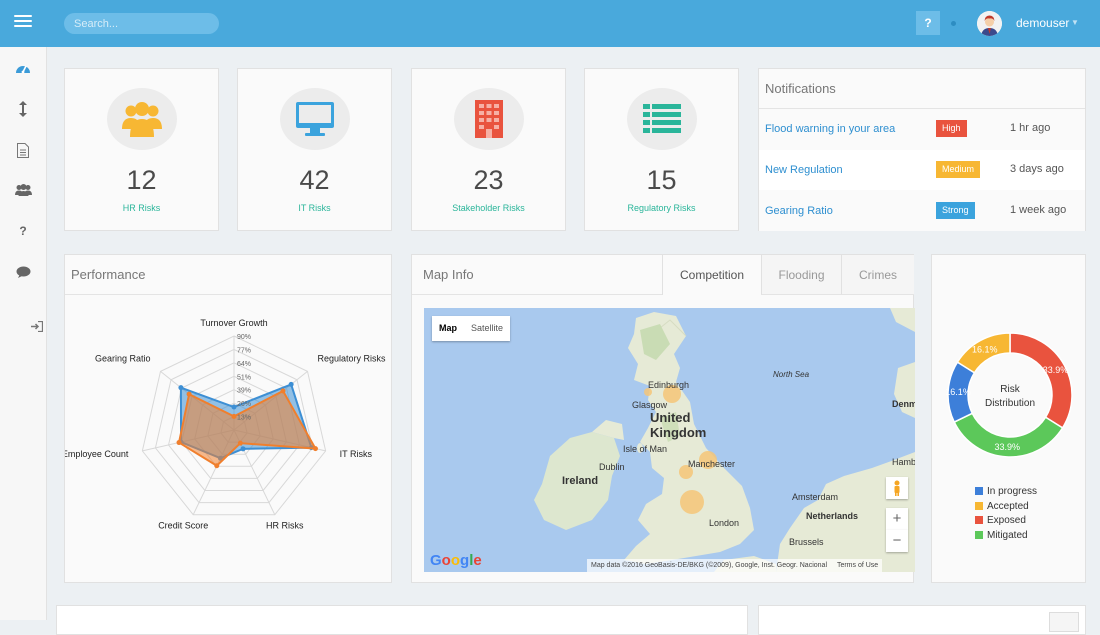  Describe the element at coordinates (724, 440) in the screenshot. I see `map-land-shapes` at that location.